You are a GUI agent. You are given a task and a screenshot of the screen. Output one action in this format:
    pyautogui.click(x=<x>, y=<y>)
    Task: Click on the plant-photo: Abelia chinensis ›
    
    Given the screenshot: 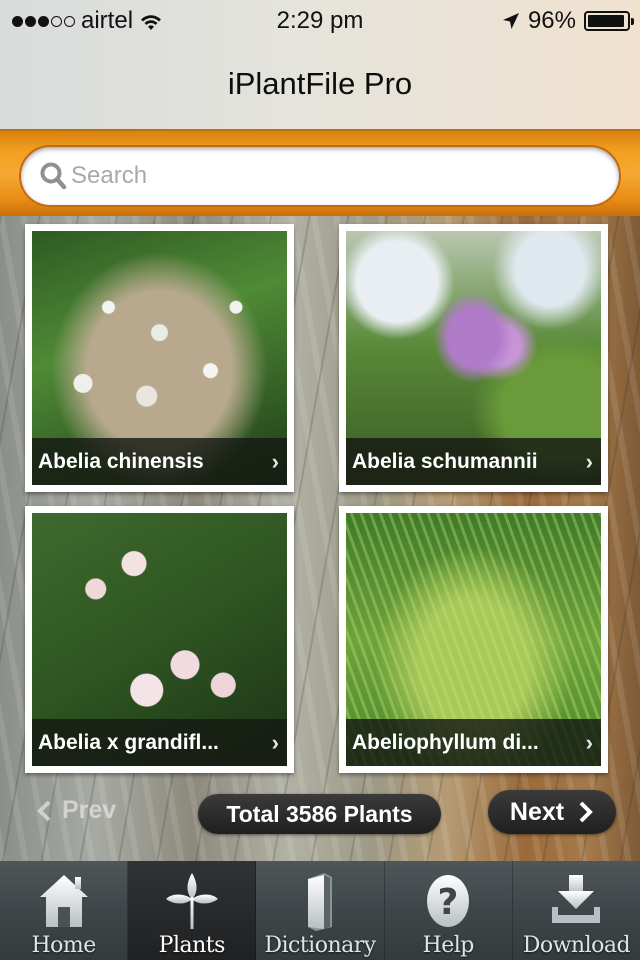 What is the action you would take?
    pyautogui.click(x=159, y=358)
    